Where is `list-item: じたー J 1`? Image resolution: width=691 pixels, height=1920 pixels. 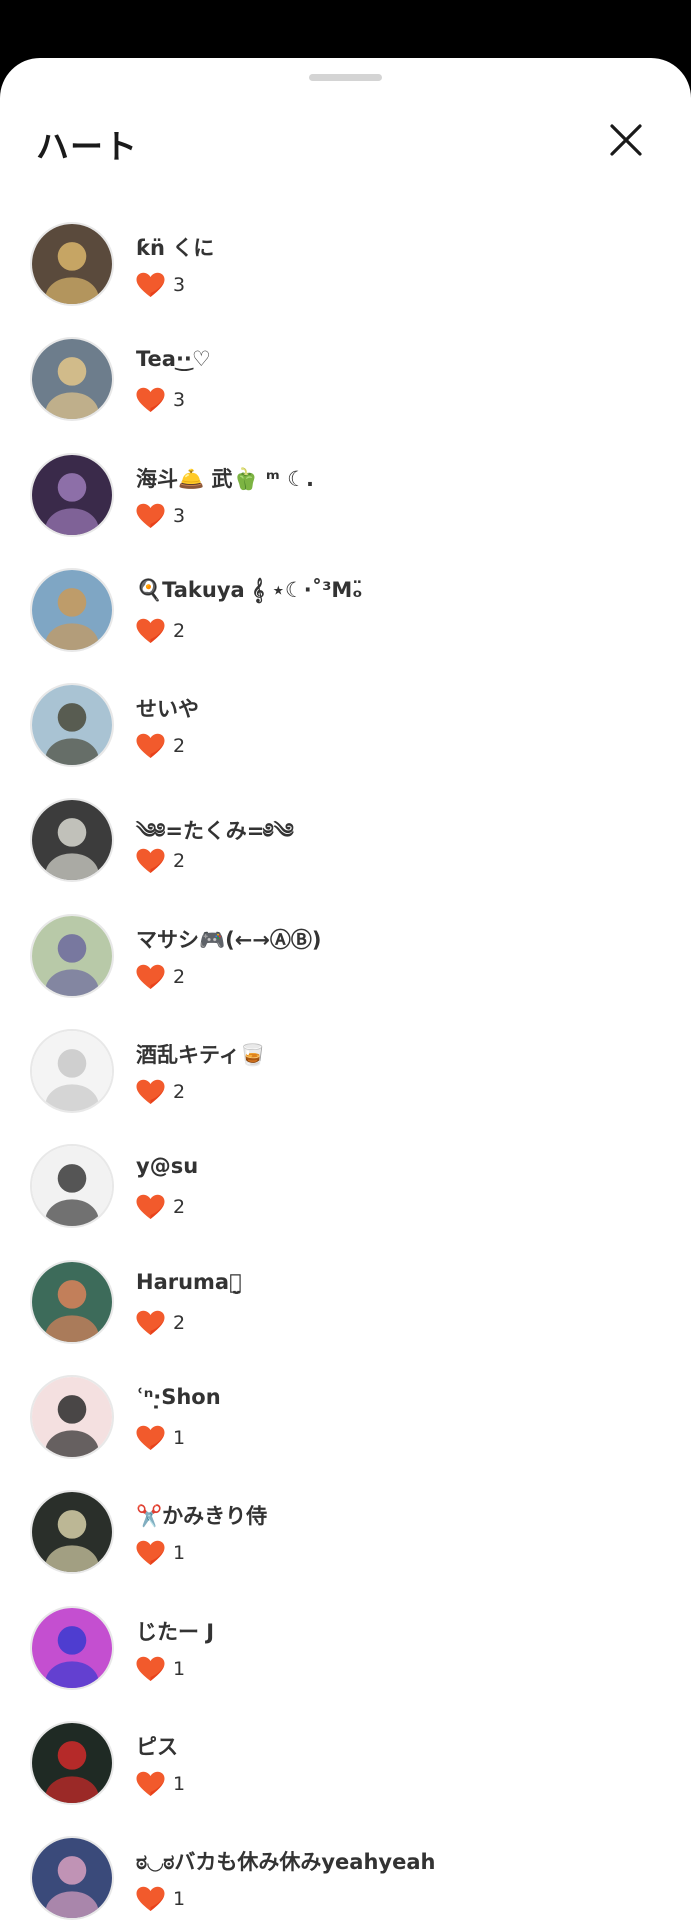
list-item: じたー J 1 is located at coordinates (345, 1663).